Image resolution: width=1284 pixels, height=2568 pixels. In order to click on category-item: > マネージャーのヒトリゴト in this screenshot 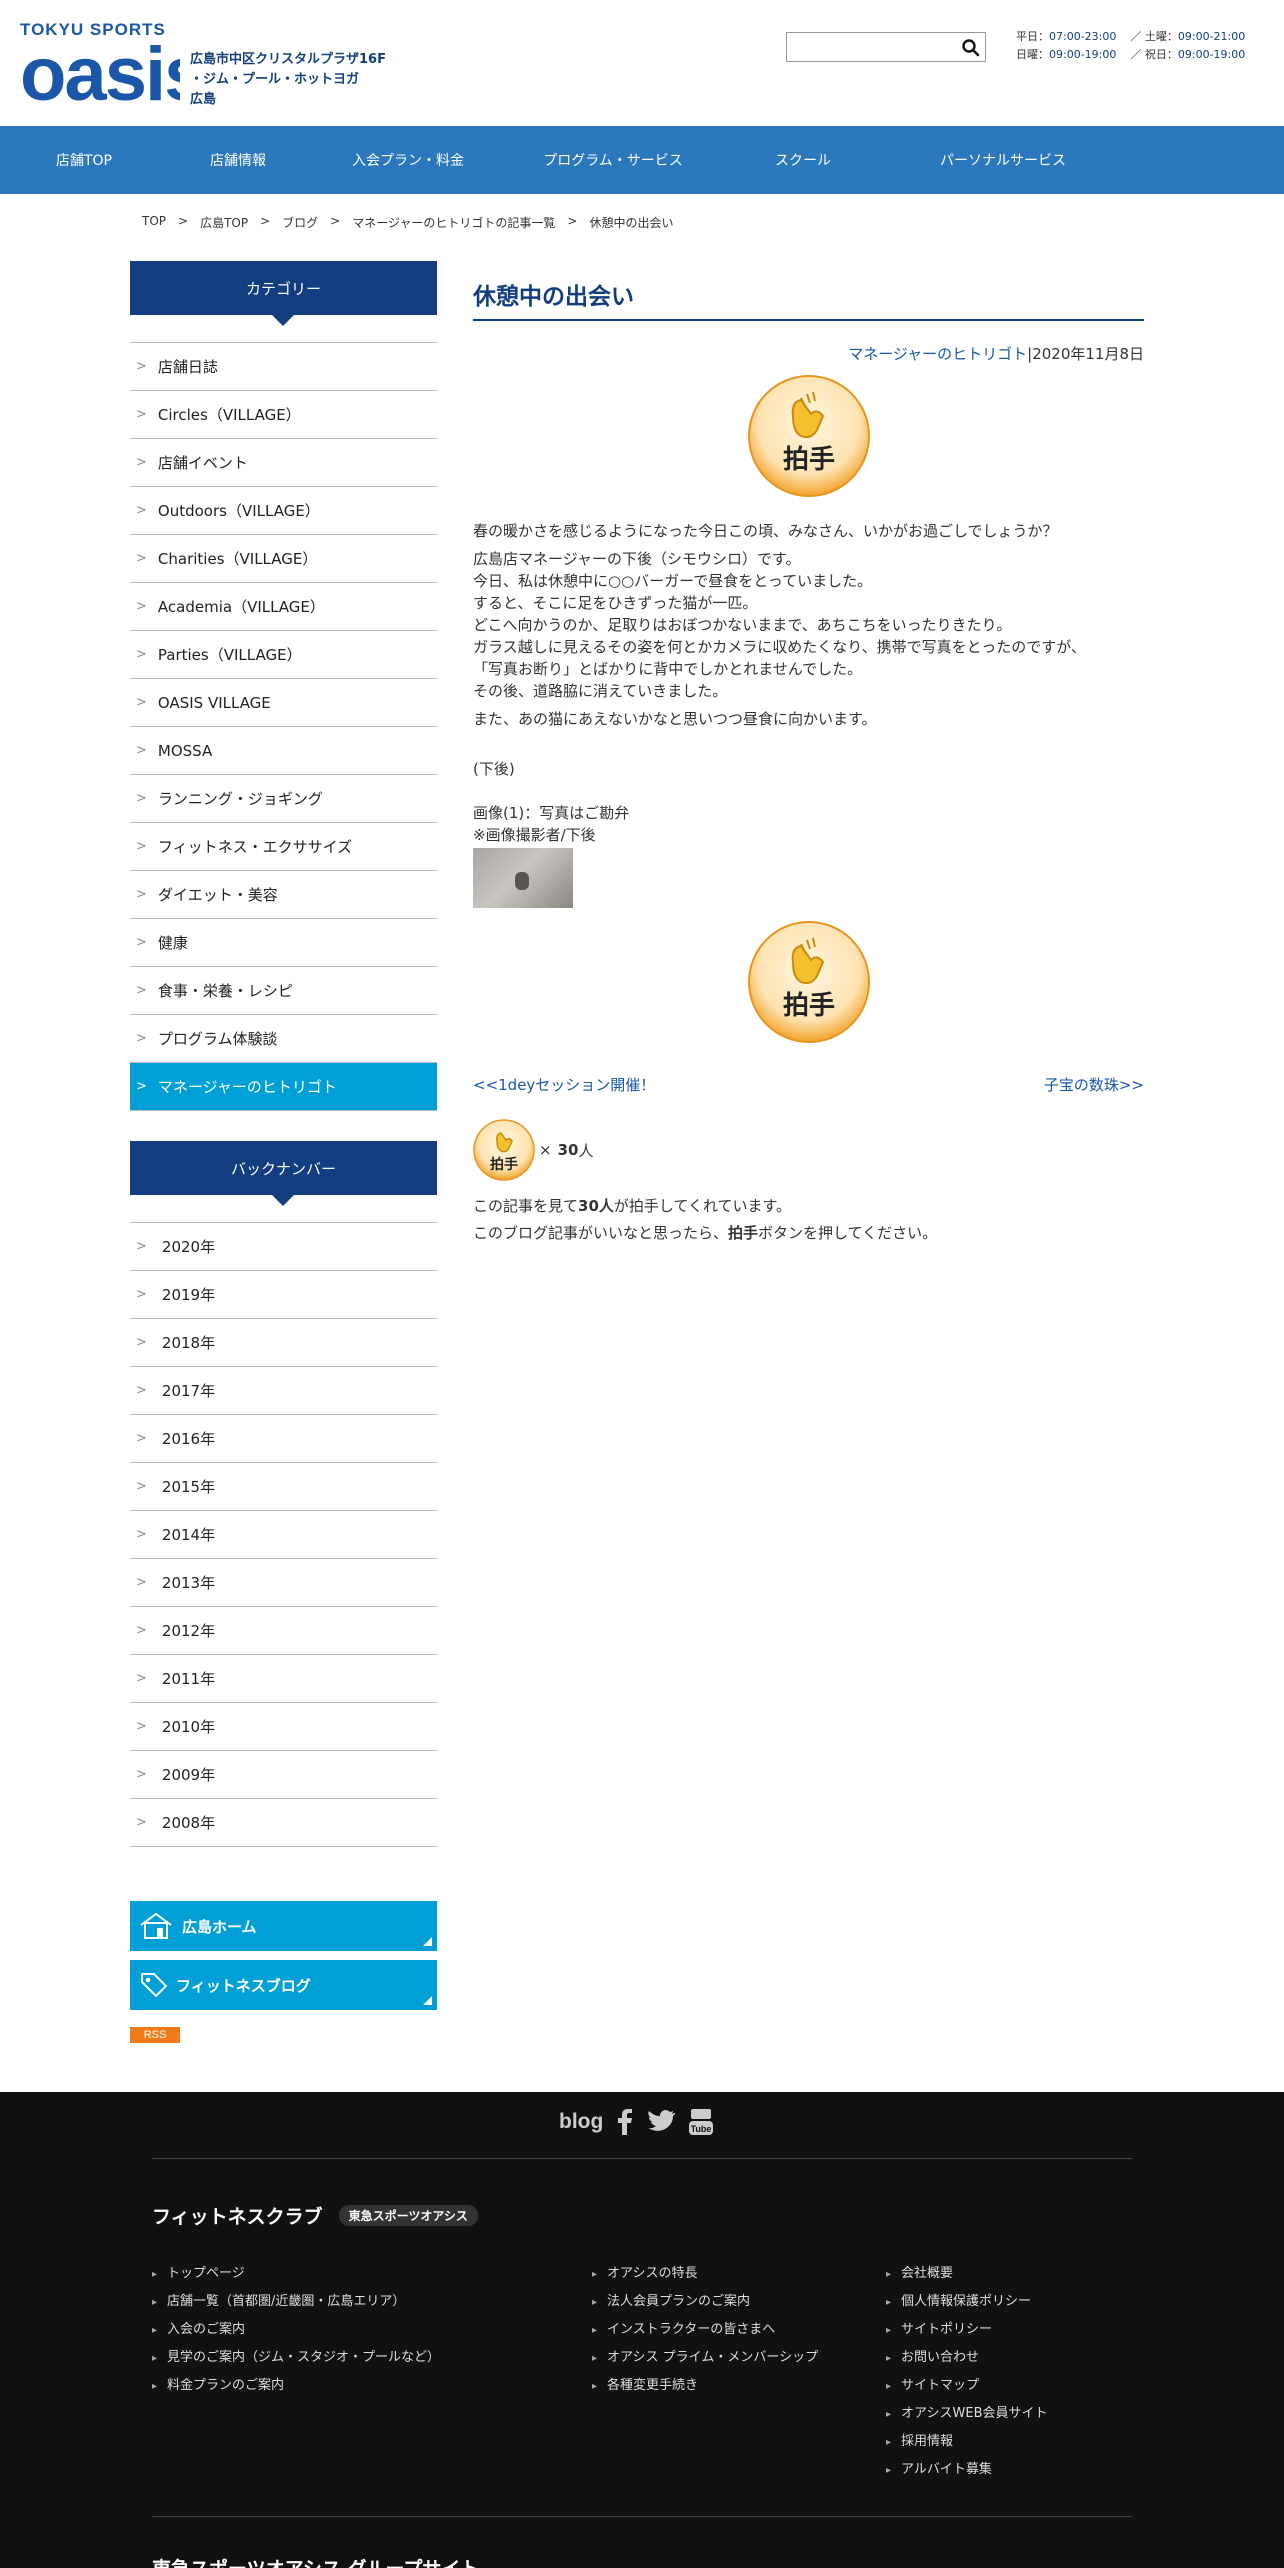, I will do `click(283, 1087)`.